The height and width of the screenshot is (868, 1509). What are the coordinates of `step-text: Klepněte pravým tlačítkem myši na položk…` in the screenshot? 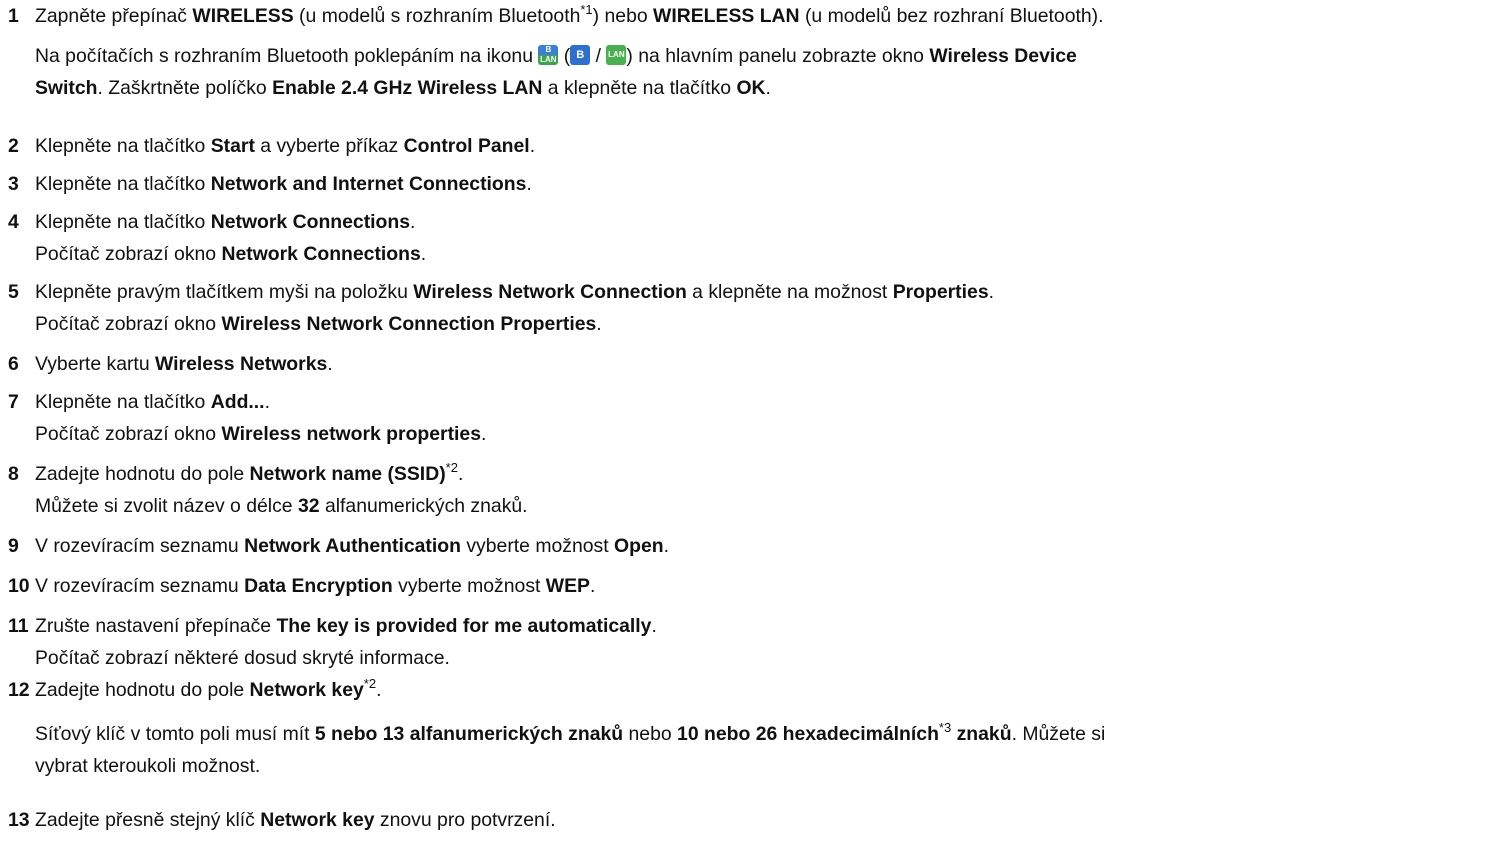 It's located at (514, 308).